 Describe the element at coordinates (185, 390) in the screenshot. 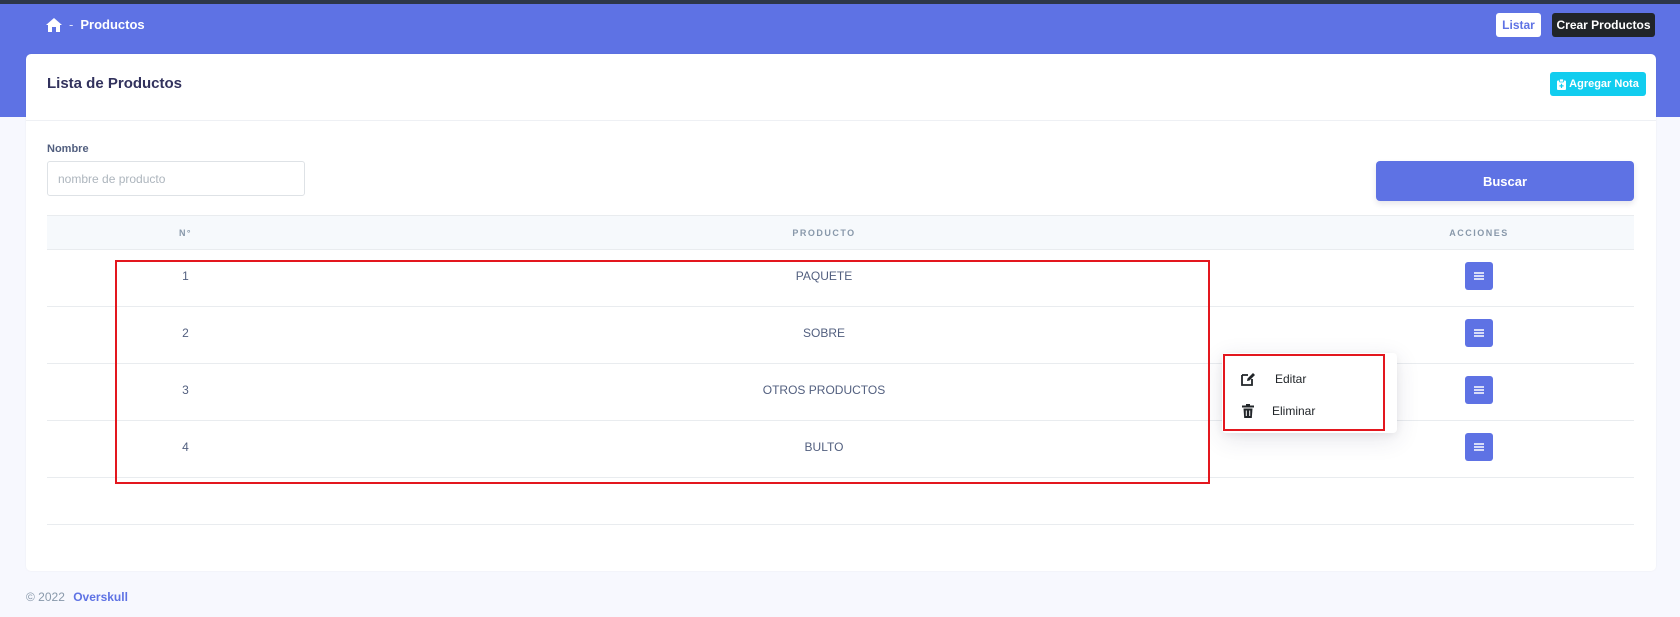

I see `row-number: 3` at that location.